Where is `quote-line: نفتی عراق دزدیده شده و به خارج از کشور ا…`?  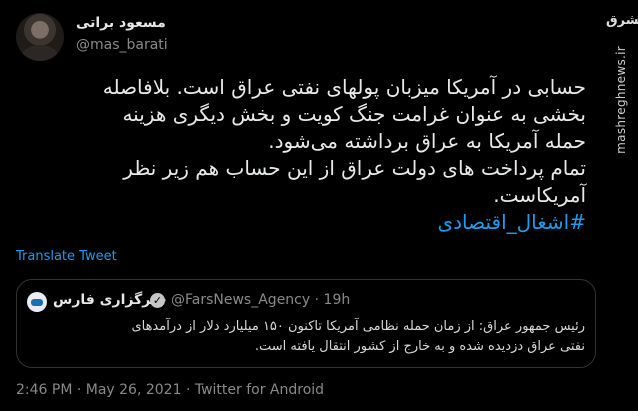 quote-line: نفتی عراق دزدیده شده و به خارج از کشور ا… is located at coordinates (419, 346).